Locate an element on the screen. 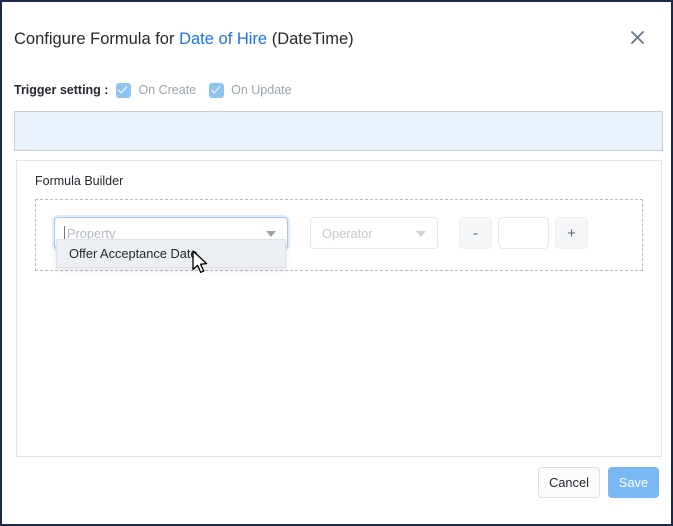  checkbox-on-update is located at coordinates (217, 90).